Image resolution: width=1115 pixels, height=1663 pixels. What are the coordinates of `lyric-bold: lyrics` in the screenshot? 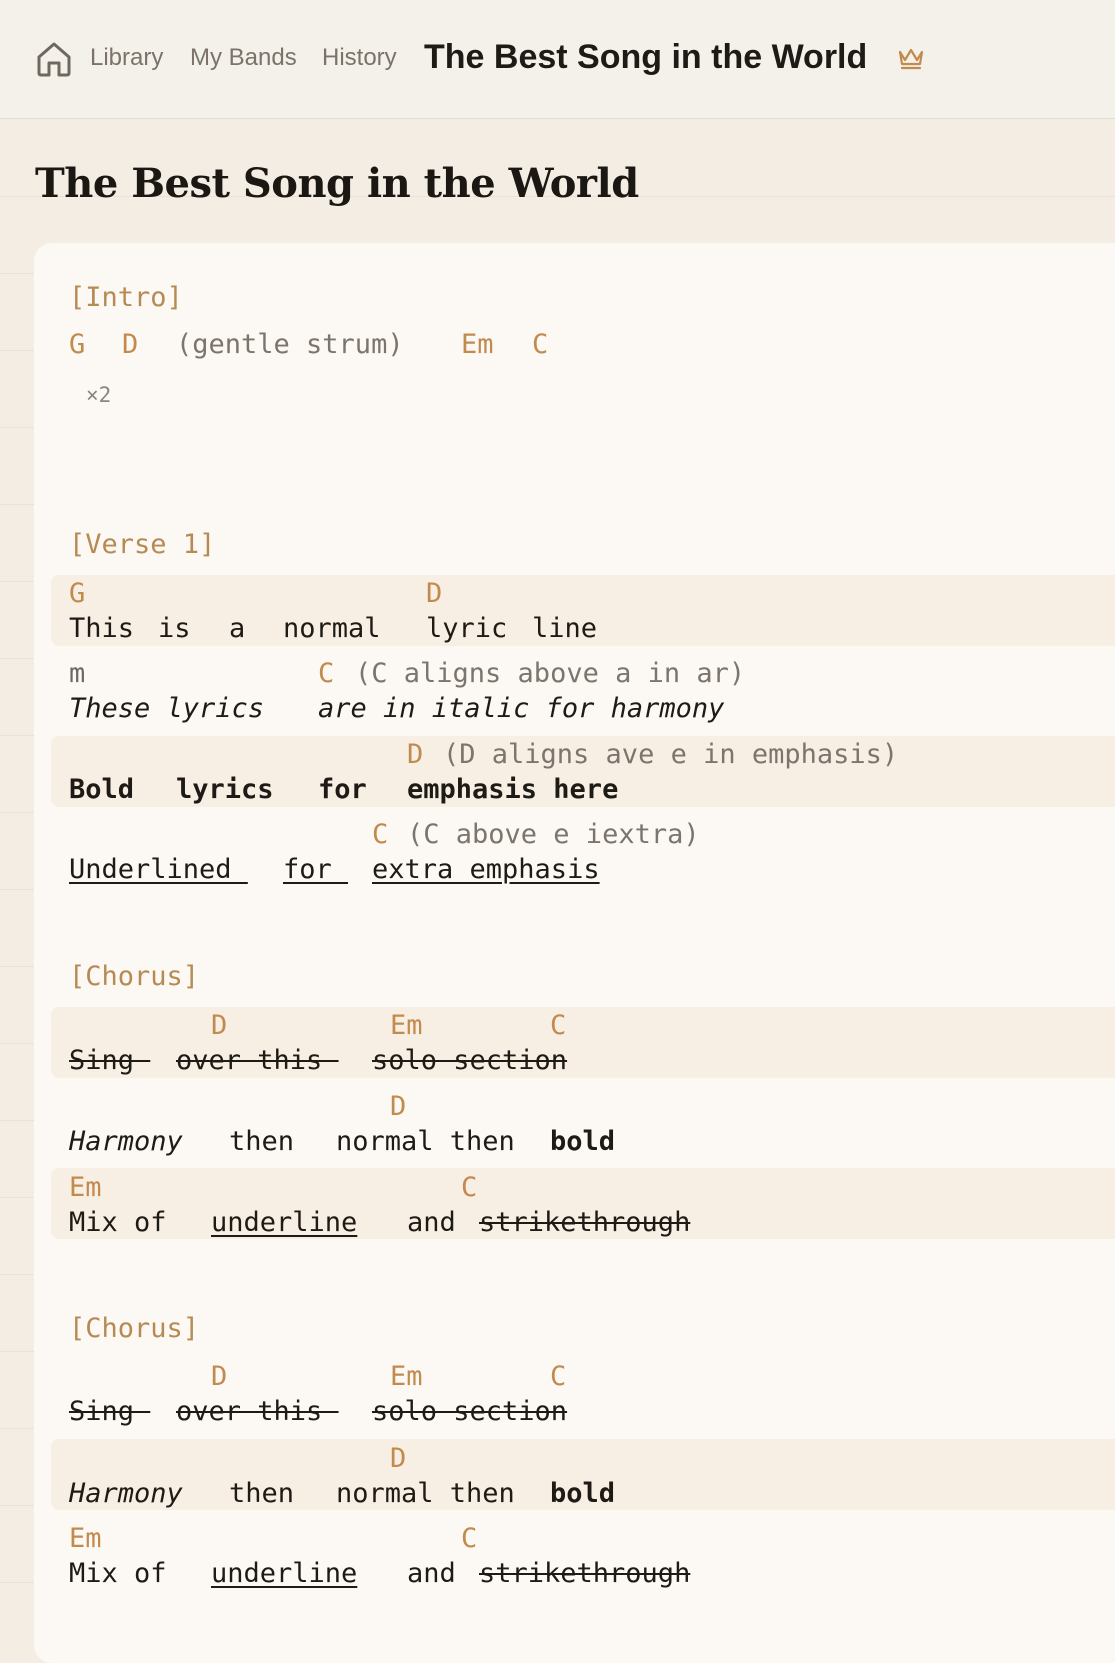 It's located at (225, 789).